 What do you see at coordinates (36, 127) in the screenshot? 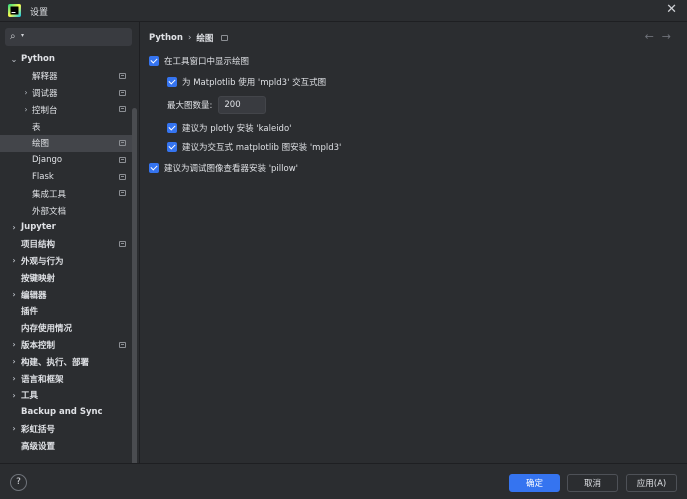
I see `sidebar-item-label: 表` at bounding box center [36, 127].